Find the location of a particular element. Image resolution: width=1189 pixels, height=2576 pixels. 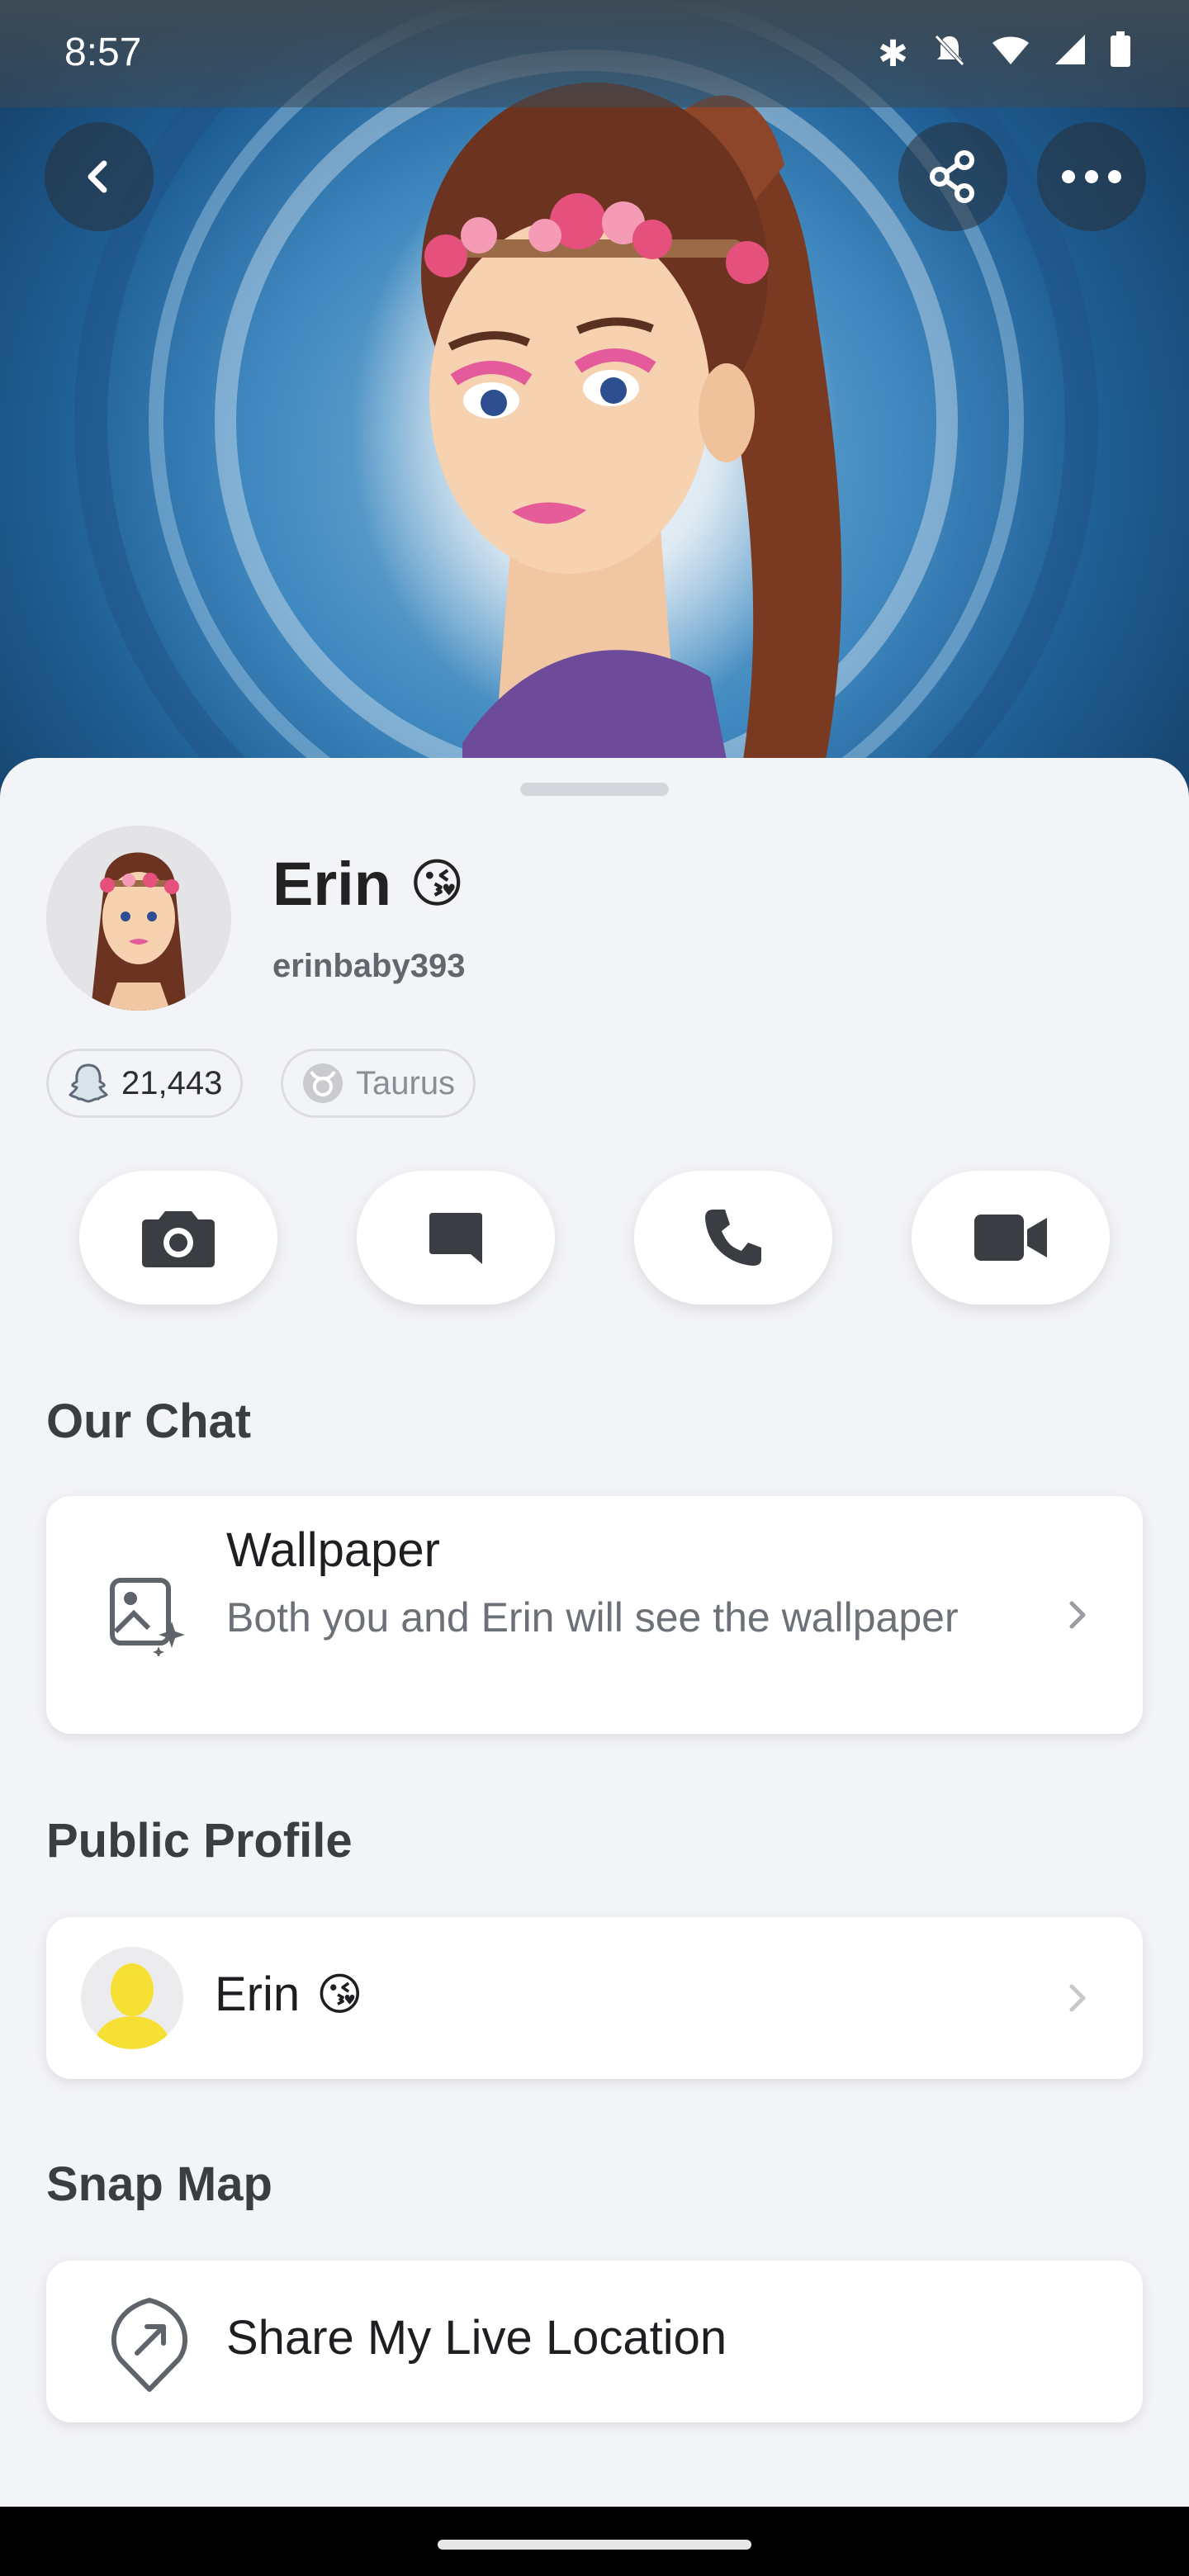

public-profile-row: Erin 😘 is located at coordinates (594, 1998).